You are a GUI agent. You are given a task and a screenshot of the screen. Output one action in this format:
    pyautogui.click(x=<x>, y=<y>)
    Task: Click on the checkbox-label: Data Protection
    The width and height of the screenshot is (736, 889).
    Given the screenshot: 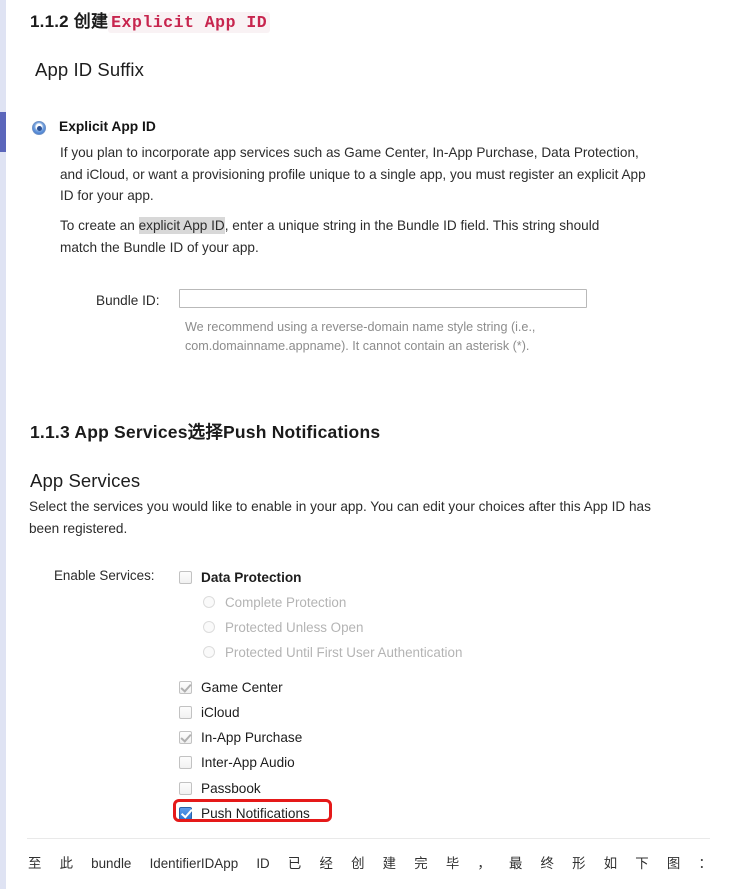 What is the action you would take?
    pyautogui.click(x=251, y=577)
    